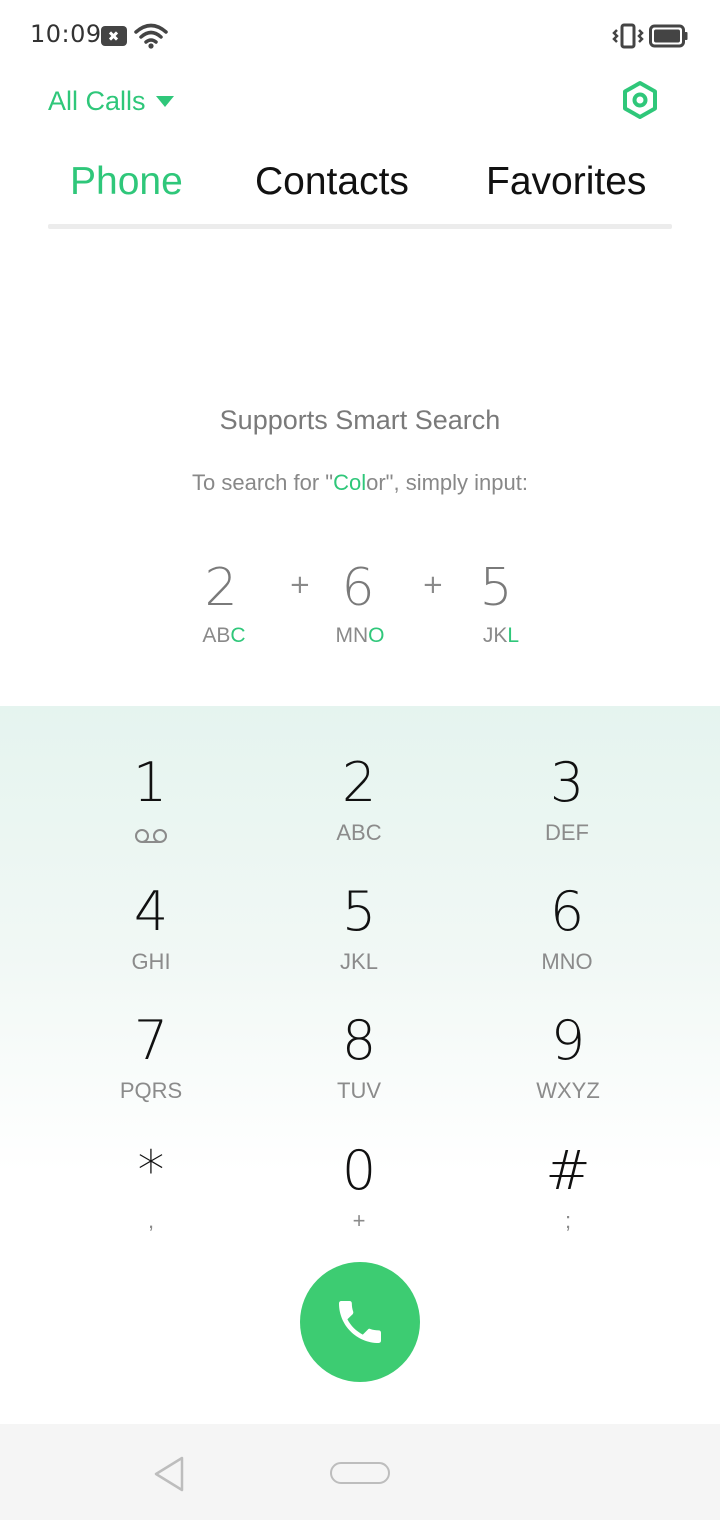 This screenshot has height=1520, width=720. Describe the element at coordinates (496, 588) in the screenshot. I see `example-digit: 5` at that location.